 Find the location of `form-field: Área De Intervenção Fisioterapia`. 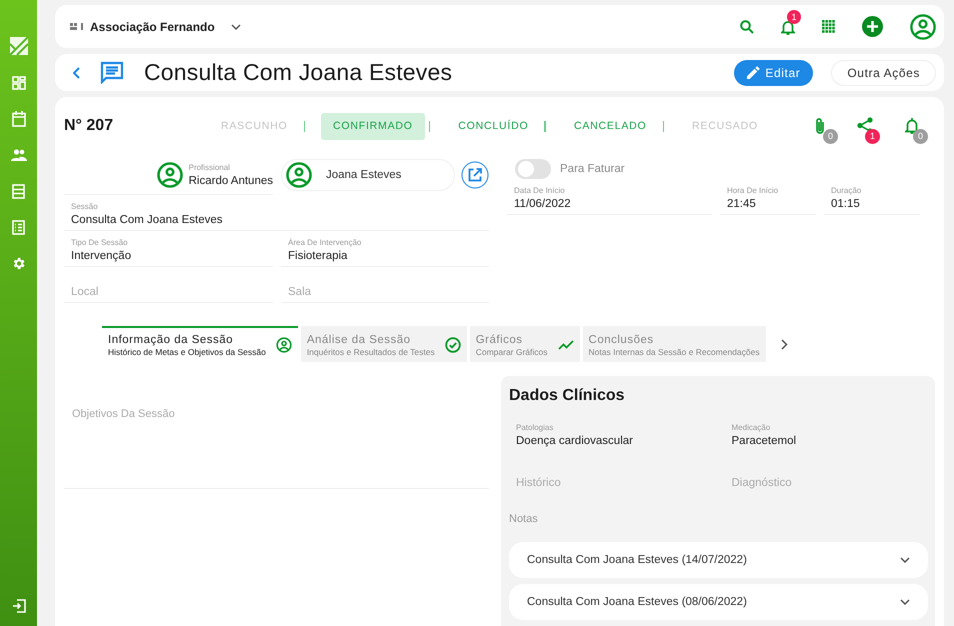

form-field: Área De Intervenção Fisioterapia is located at coordinates (385, 249).